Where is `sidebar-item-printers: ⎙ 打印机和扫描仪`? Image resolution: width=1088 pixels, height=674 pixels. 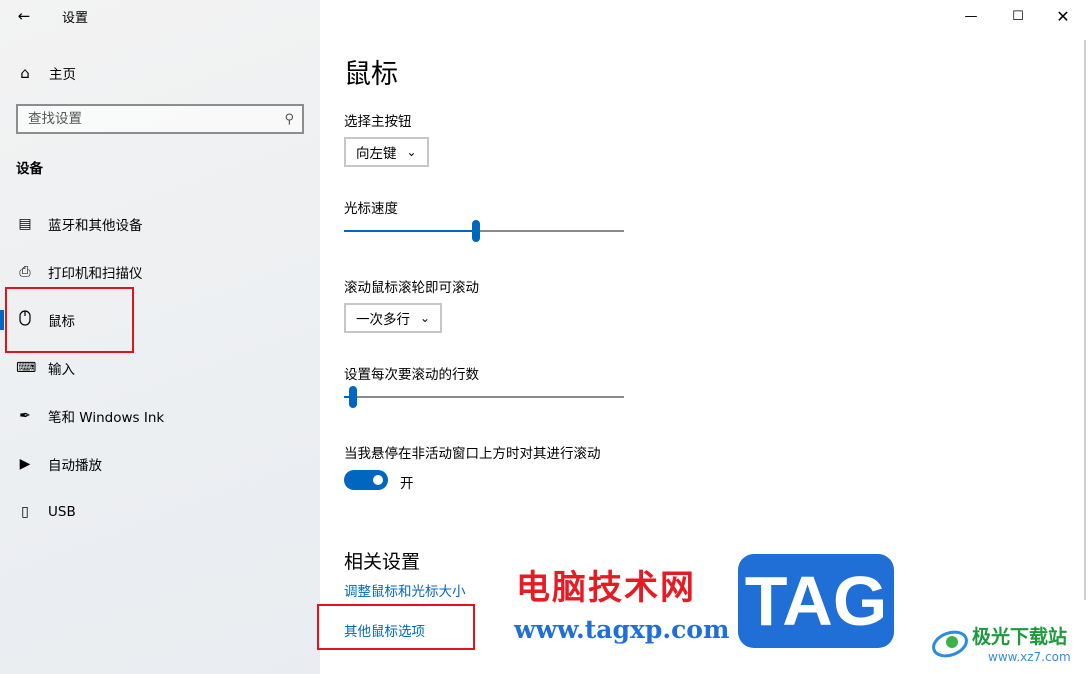
sidebar-item-printers: ⎙ 打印机和扫描仪 is located at coordinates (160, 272).